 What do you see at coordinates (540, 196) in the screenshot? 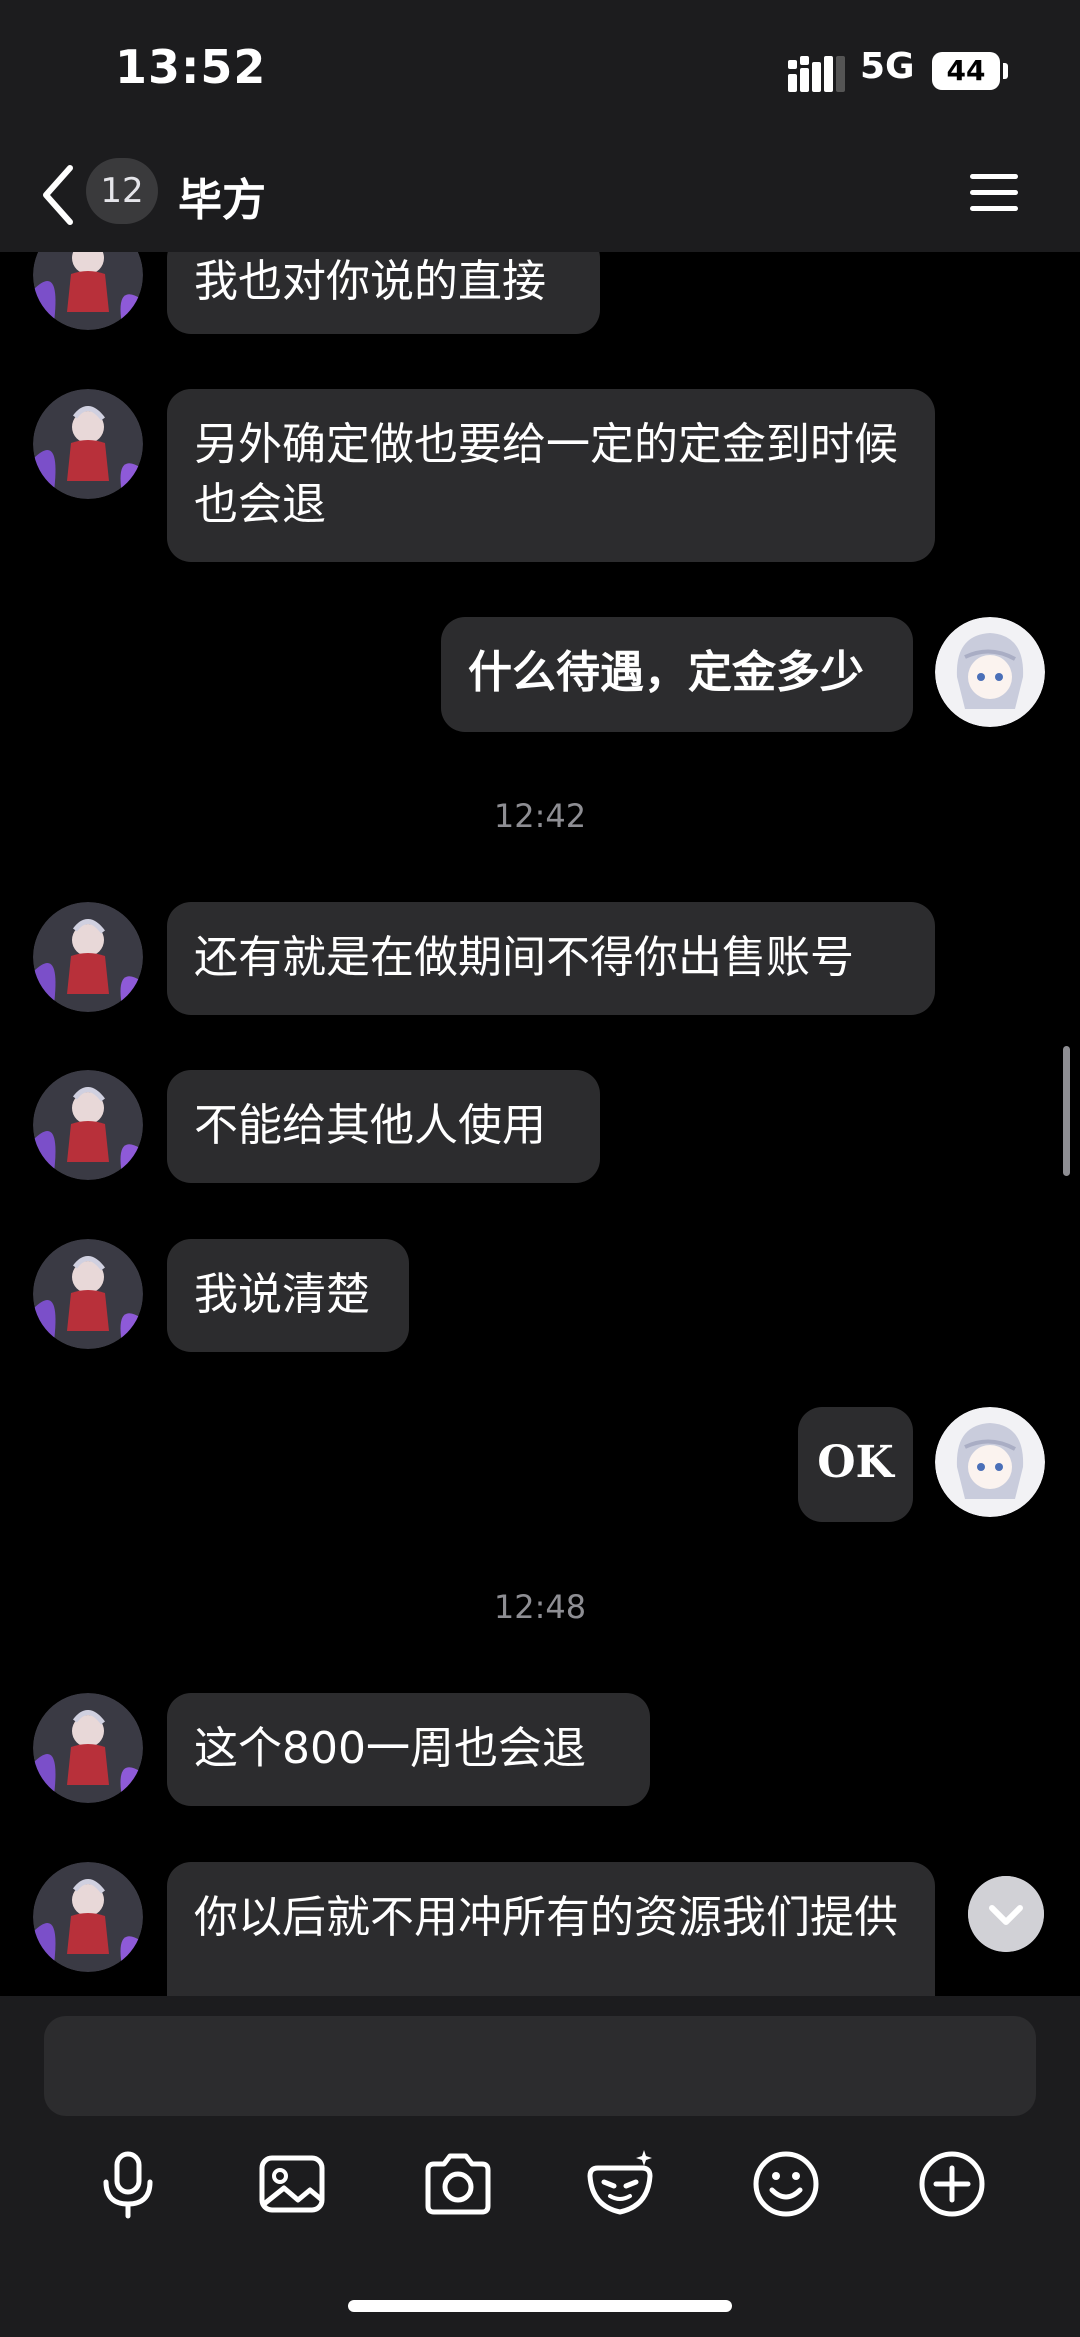
I see `chat-header: 12 毕方` at bounding box center [540, 196].